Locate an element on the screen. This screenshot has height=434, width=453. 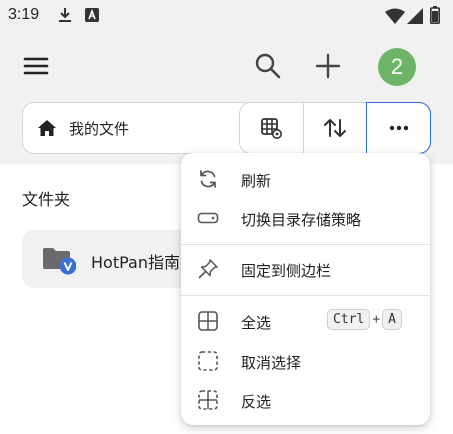
sort-icon is located at coordinates (335, 128).